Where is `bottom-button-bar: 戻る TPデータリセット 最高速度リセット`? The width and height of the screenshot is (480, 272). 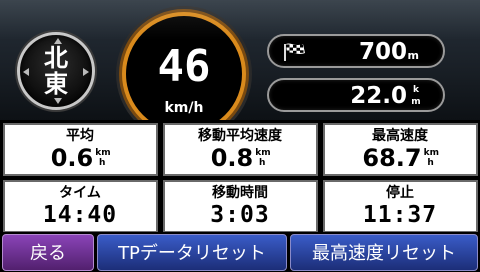
bottom-button-bar: 戻る TPデータリセット 最高速度リセット is located at coordinates (240, 252).